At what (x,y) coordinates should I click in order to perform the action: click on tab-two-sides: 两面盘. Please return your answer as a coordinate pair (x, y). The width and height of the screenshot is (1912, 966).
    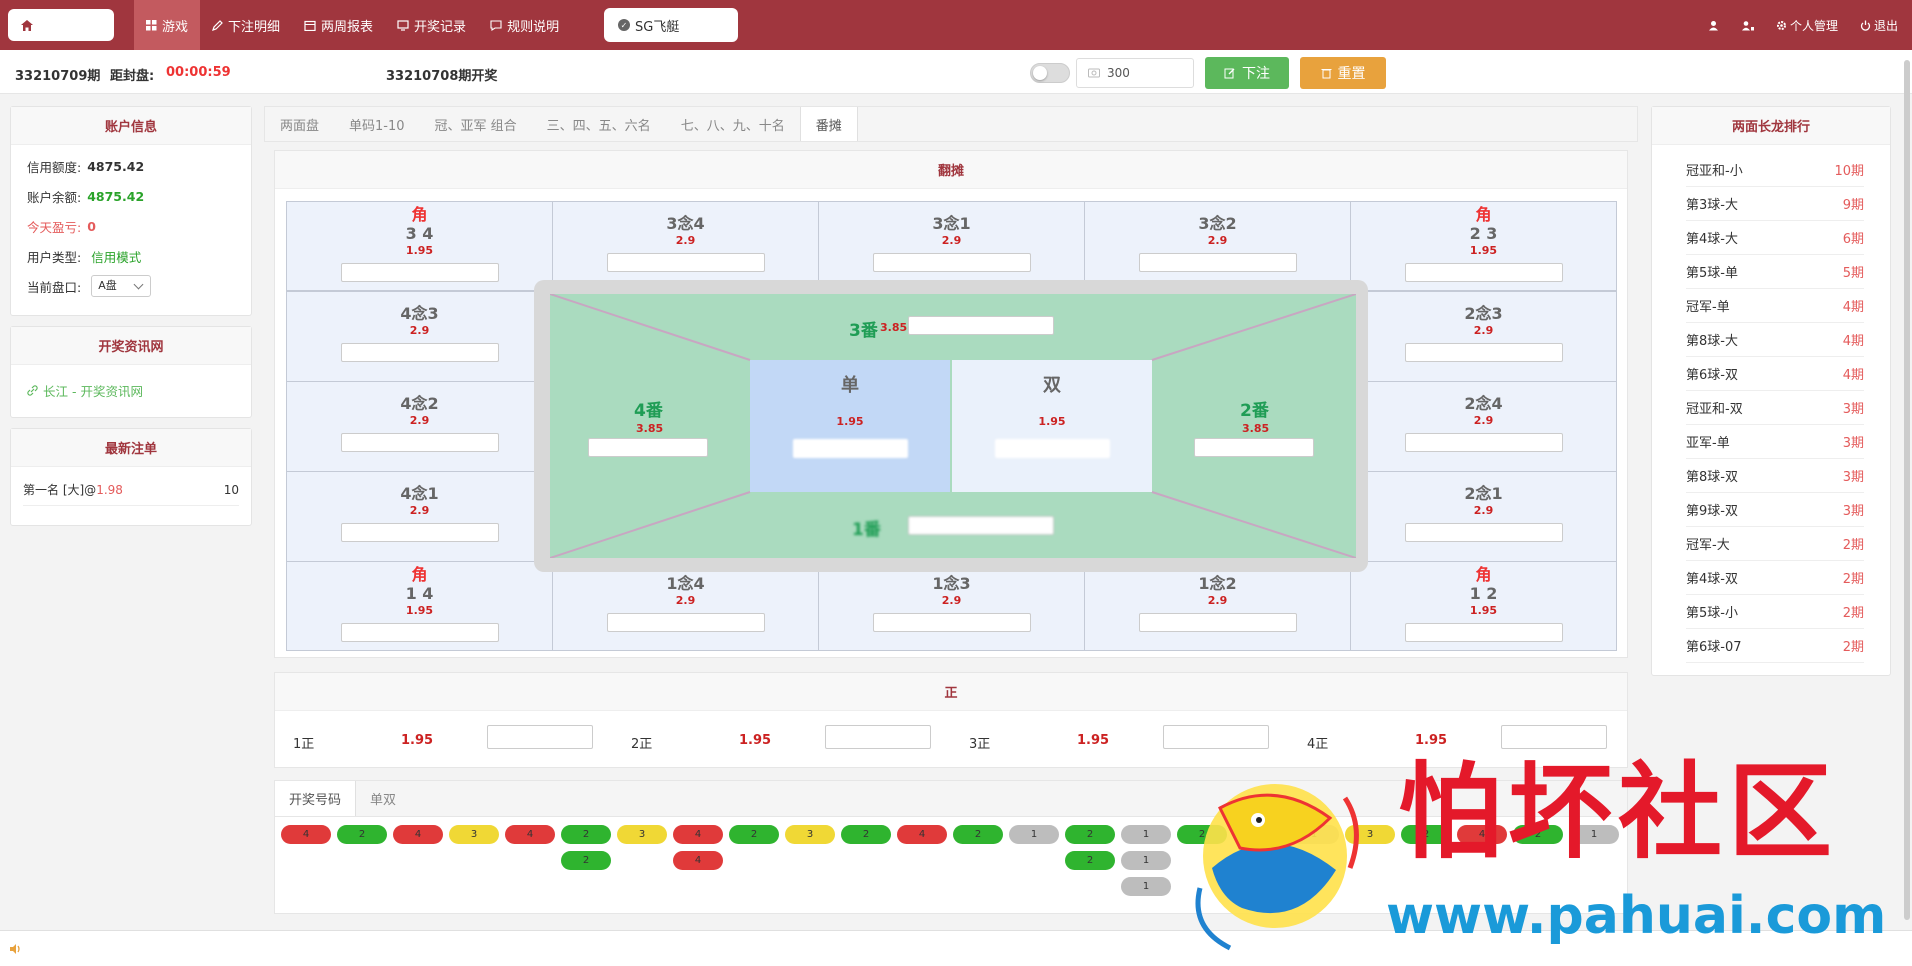
    Looking at the image, I should click on (299, 124).